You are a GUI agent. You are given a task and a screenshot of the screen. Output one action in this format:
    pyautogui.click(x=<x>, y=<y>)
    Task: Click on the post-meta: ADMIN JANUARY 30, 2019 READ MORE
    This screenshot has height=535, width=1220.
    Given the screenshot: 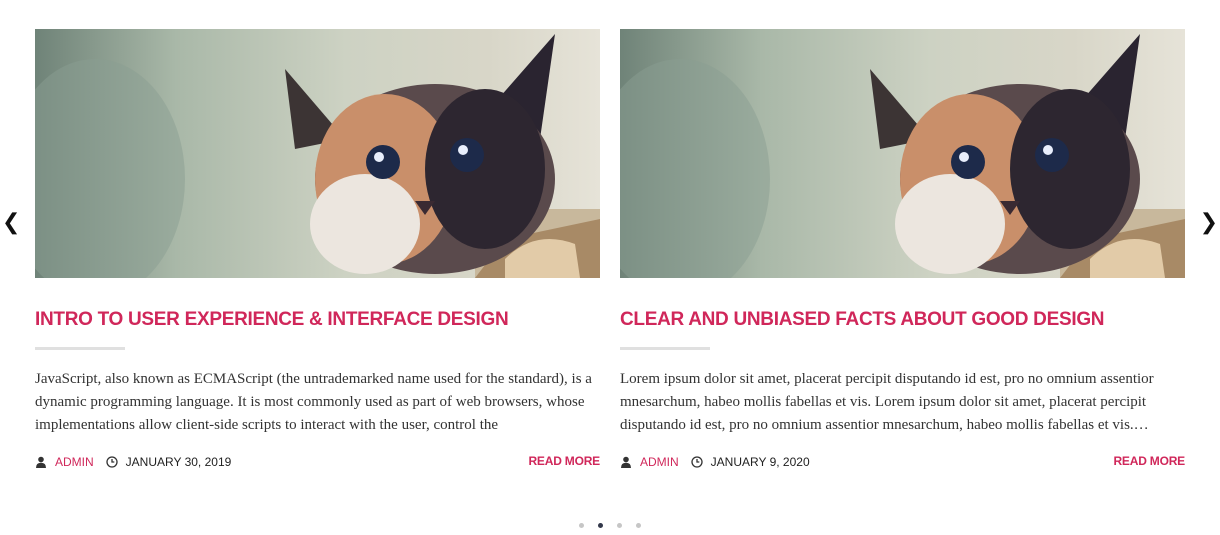 What is the action you would take?
    pyautogui.click(x=317, y=462)
    